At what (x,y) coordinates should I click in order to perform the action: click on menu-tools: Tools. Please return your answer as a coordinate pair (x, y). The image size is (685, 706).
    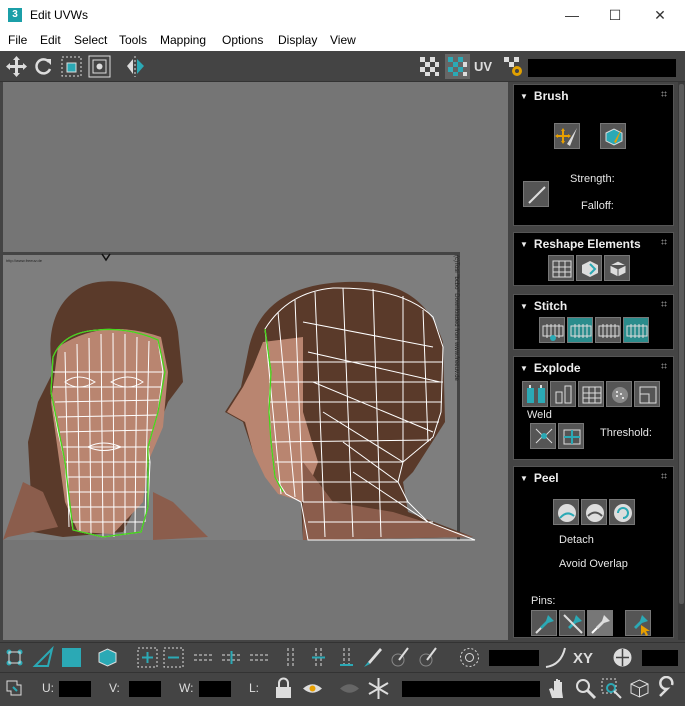
    Looking at the image, I should click on (133, 40).